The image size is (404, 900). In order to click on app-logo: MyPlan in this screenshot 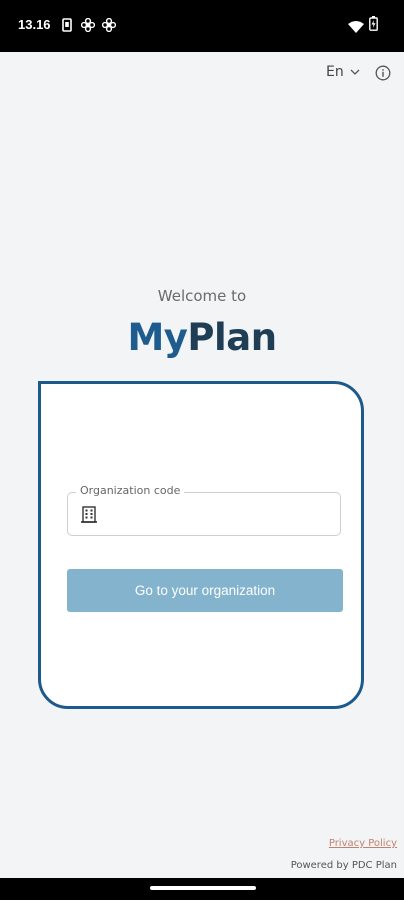, I will do `click(202, 337)`.